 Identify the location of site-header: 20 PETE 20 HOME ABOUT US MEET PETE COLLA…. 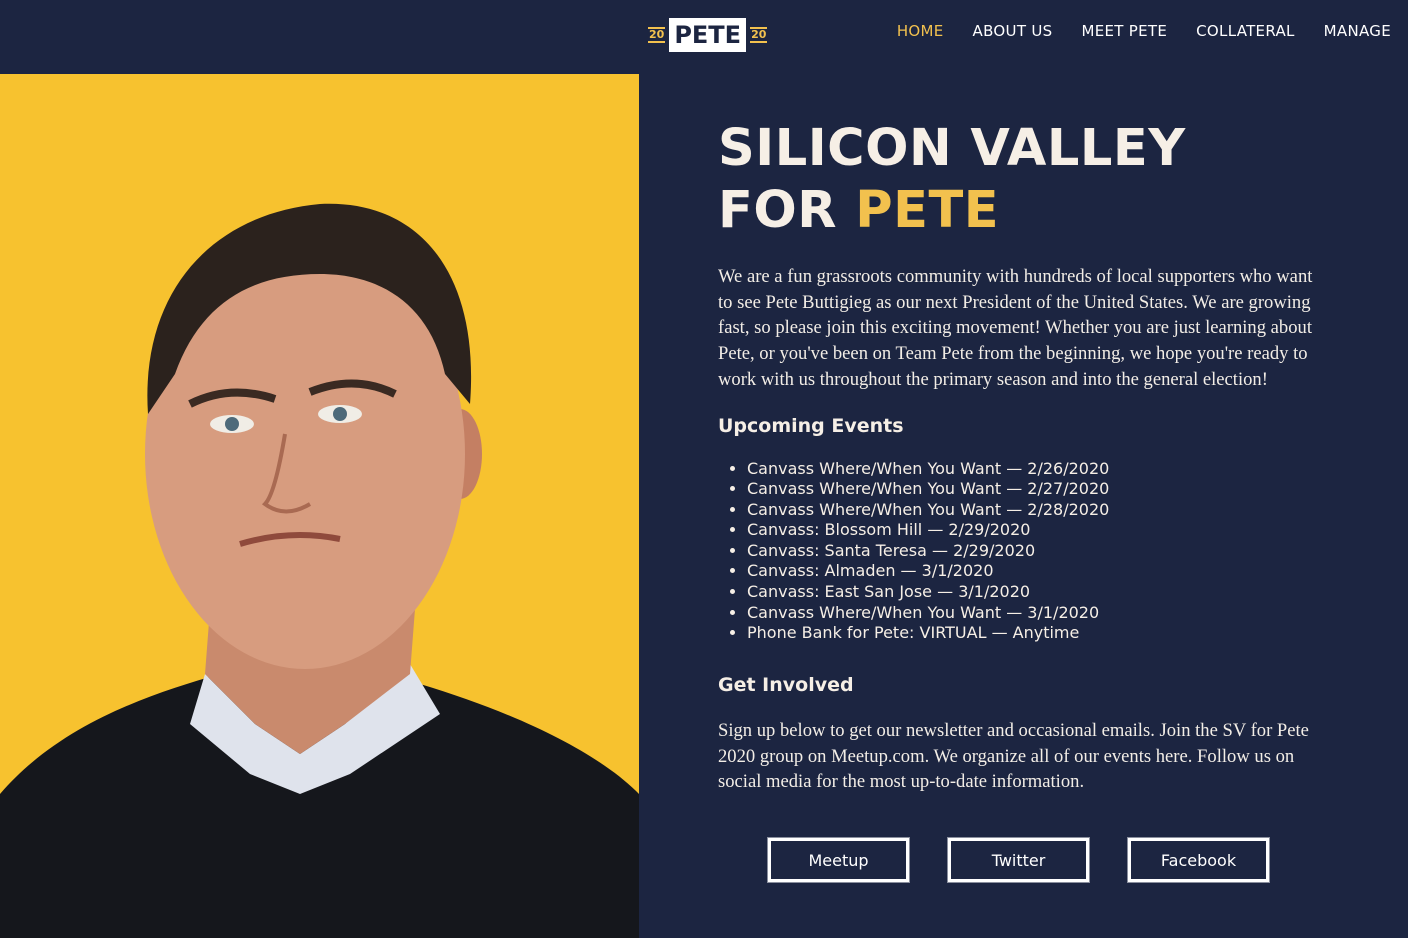
(704, 37).